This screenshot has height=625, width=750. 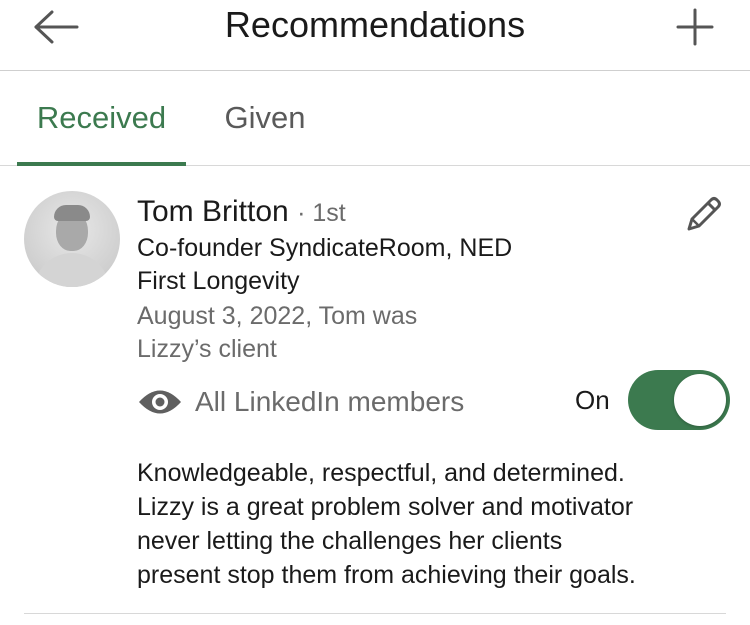 I want to click on toggle-state-label: On, so click(x=592, y=400).